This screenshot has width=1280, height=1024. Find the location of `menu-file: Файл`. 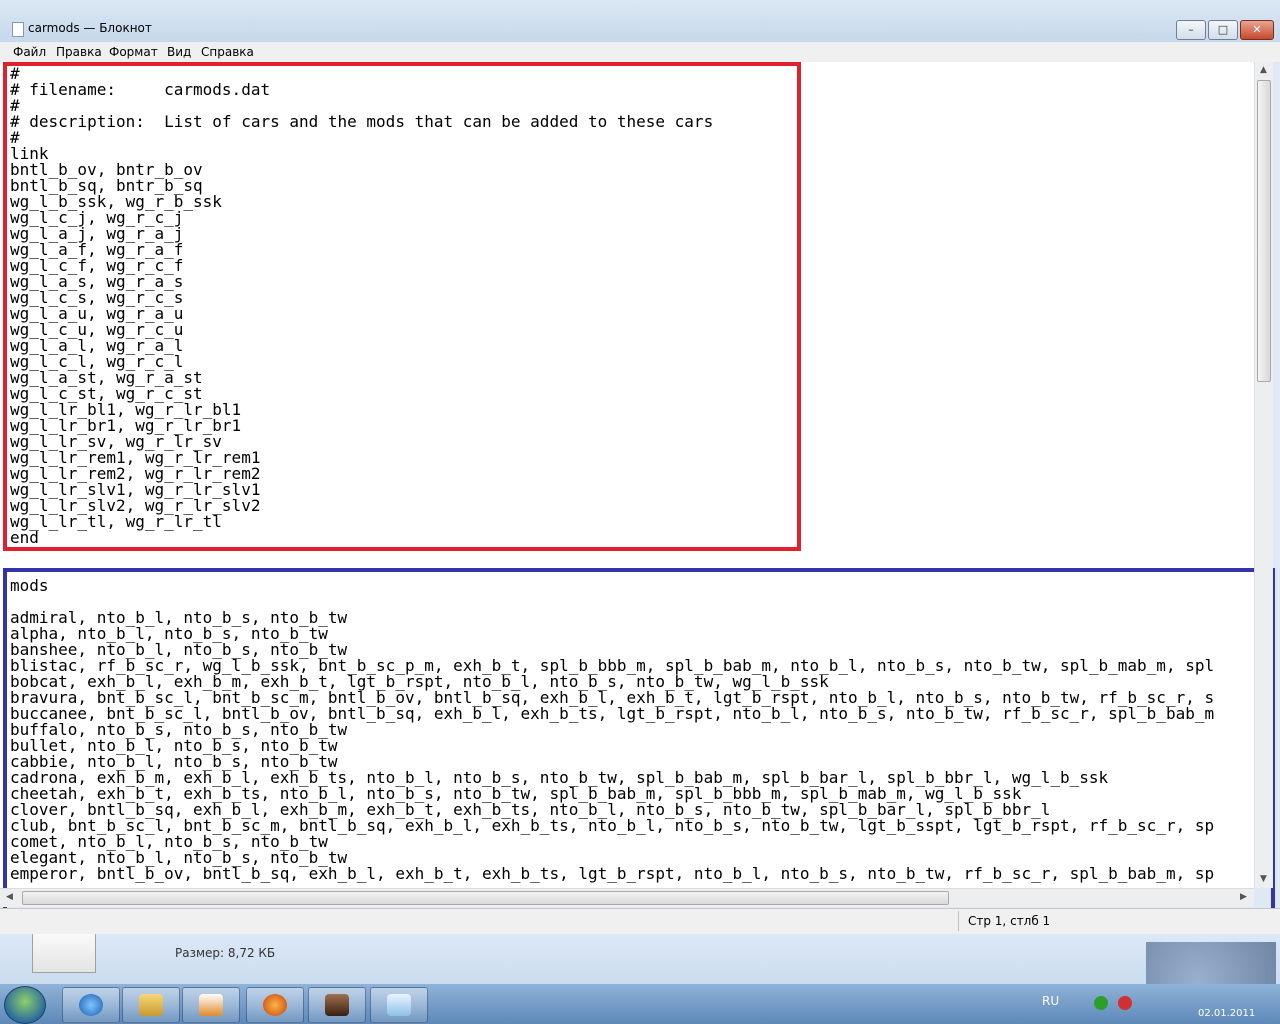

menu-file: Файл is located at coordinates (29, 52).